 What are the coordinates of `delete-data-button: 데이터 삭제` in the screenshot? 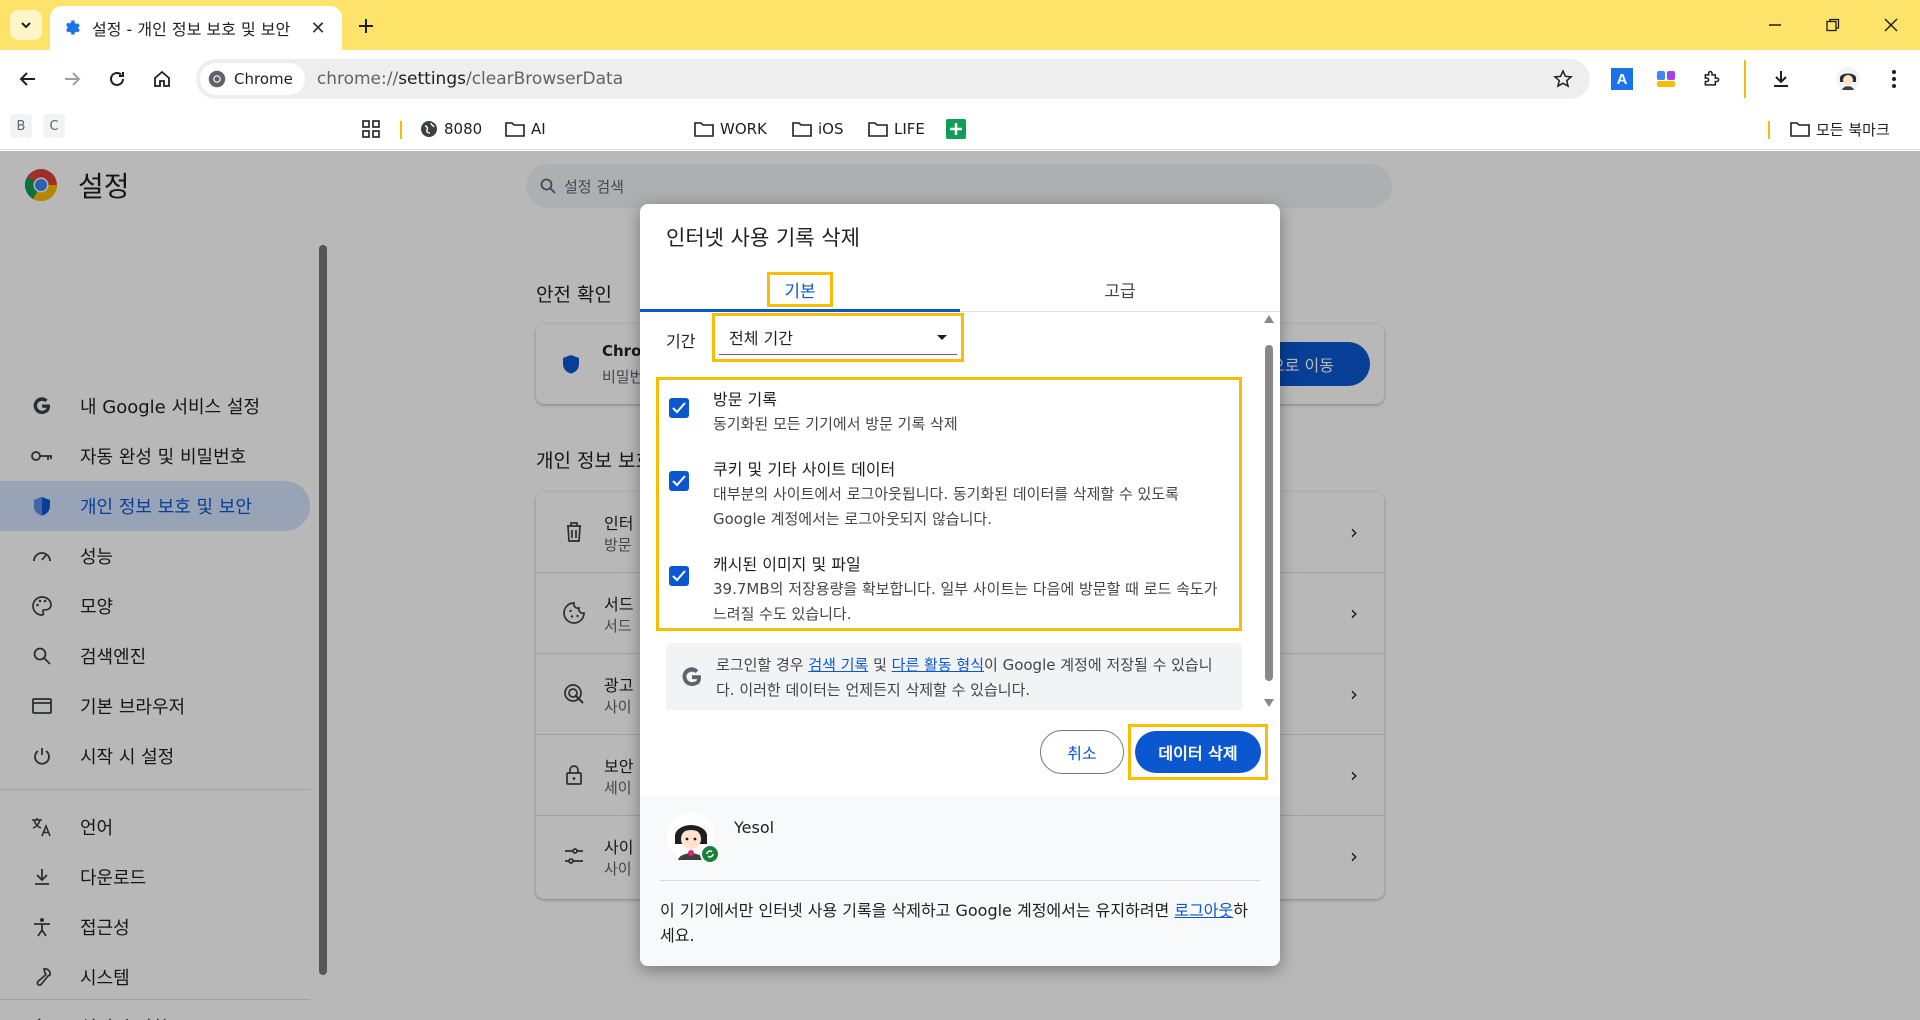 It's located at (1198, 752).